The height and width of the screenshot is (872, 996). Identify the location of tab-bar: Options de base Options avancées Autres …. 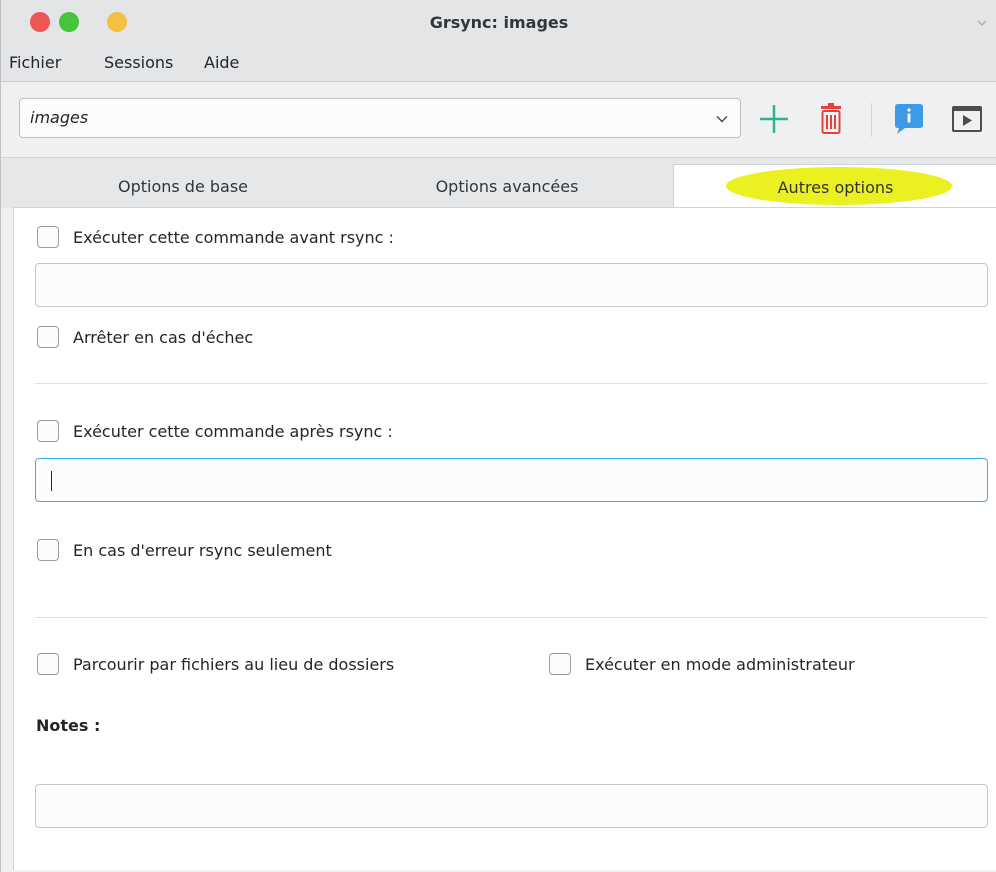
(498, 183).